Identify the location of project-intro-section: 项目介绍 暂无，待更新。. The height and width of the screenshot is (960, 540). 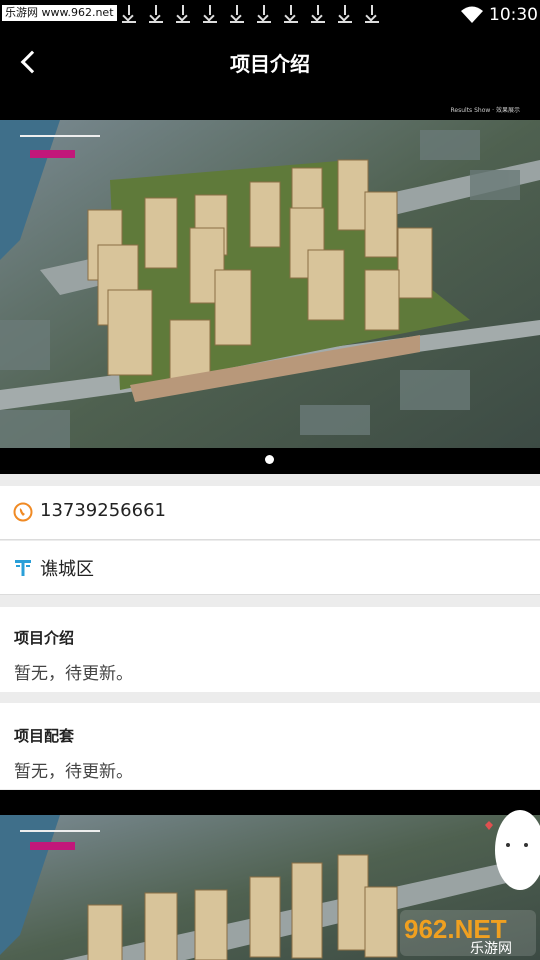
(270, 649).